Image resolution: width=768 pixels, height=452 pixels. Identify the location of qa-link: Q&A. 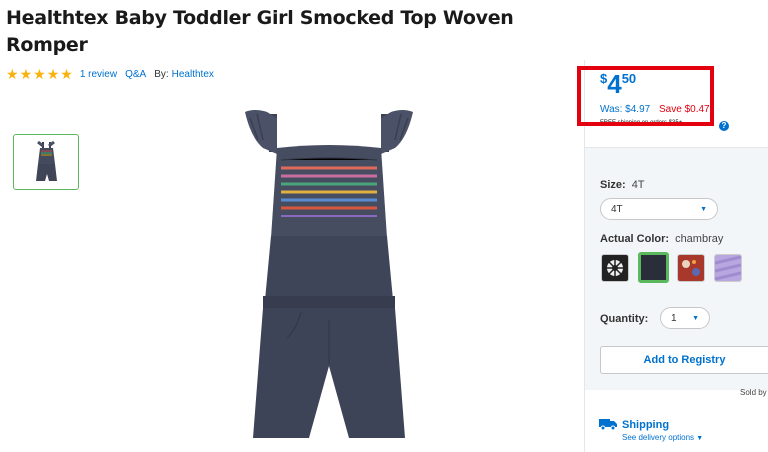
(135, 74).